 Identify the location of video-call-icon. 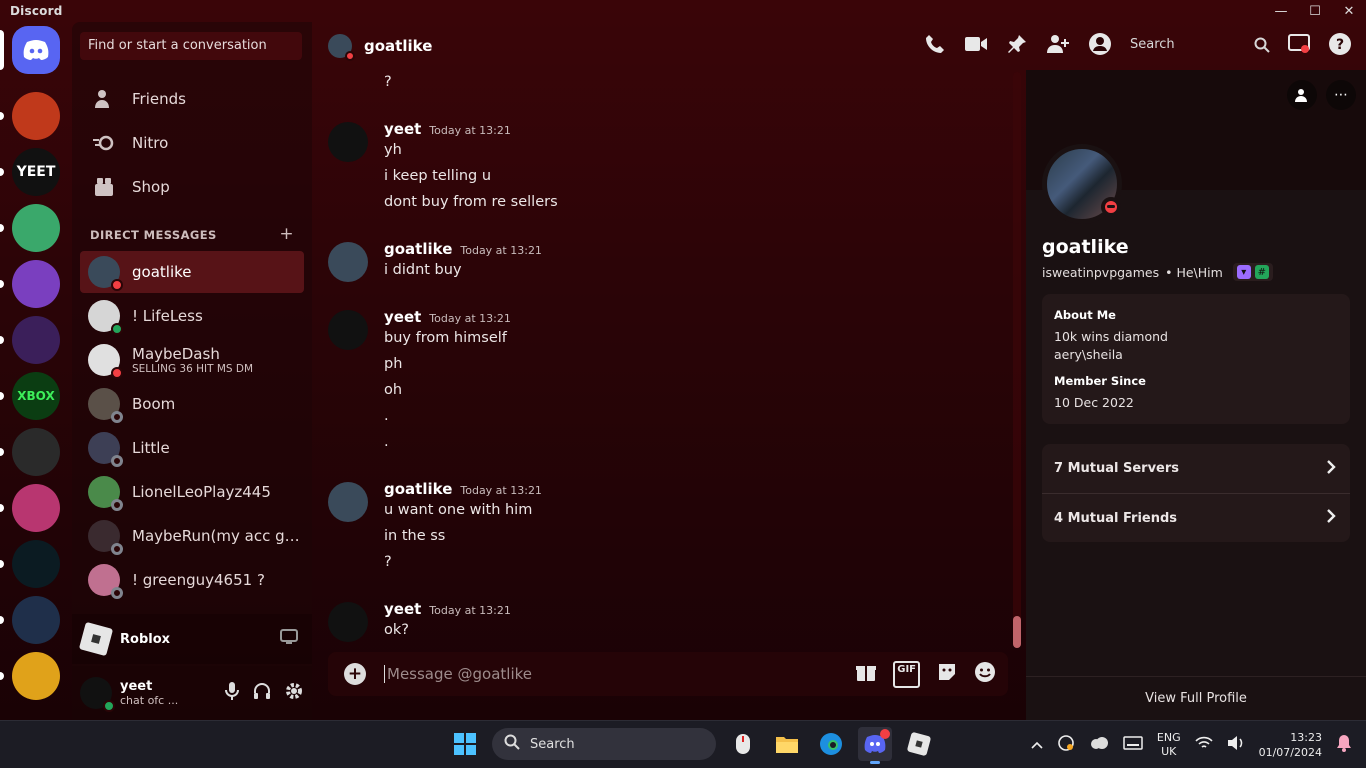
(976, 46).